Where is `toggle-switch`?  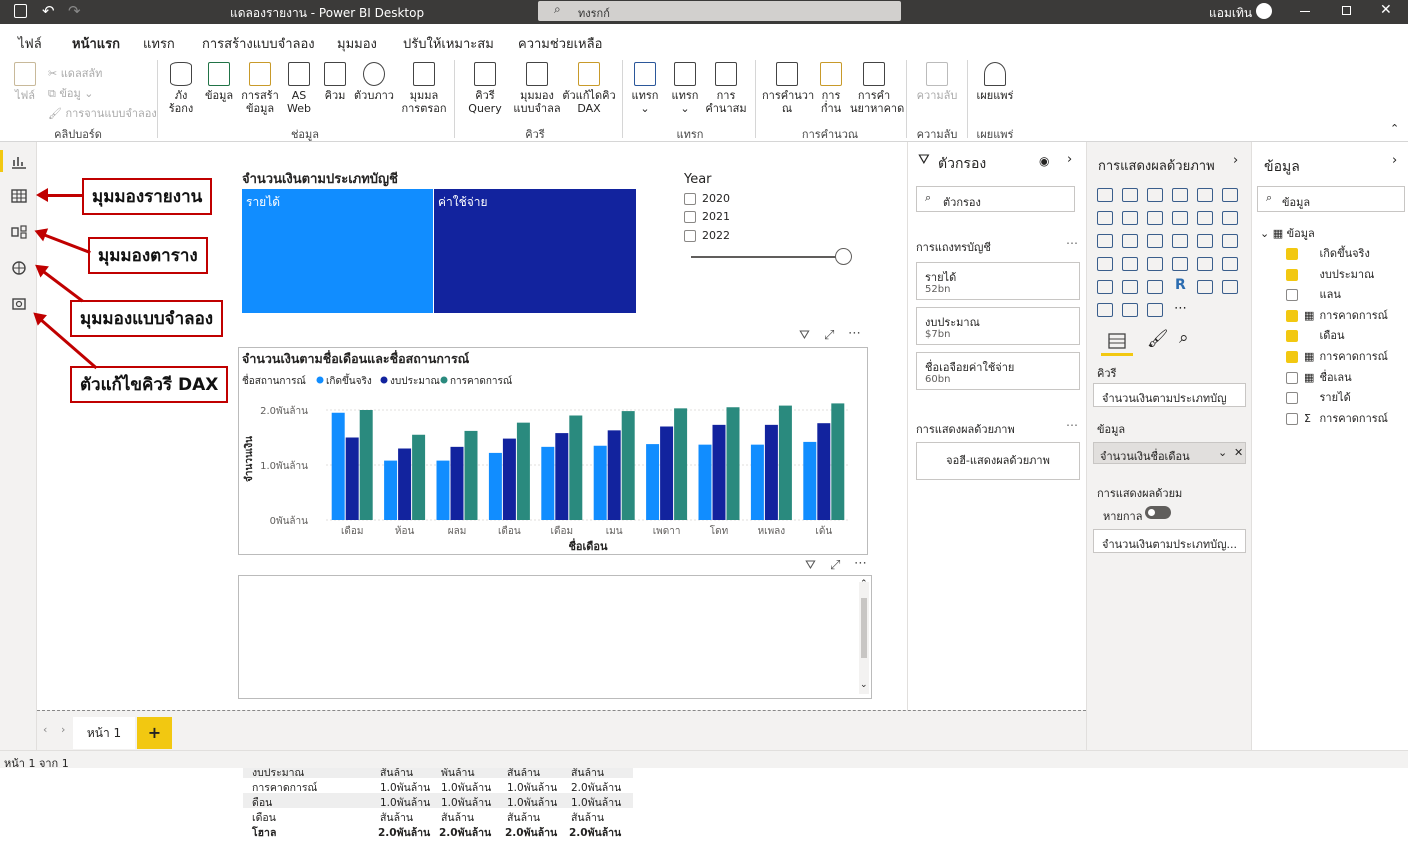 toggle-switch is located at coordinates (1158, 512).